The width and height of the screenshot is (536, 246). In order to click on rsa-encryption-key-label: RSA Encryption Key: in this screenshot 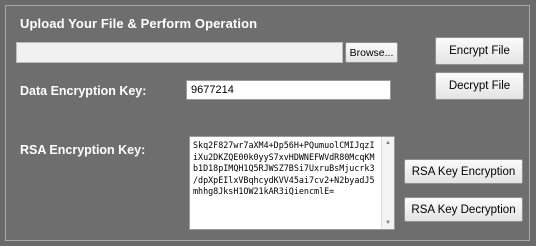, I will do `click(83, 150)`.